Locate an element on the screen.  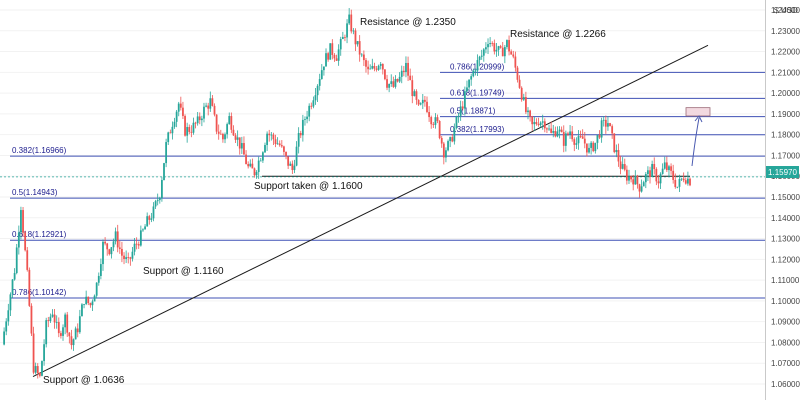
price-tick: 1.23000 is located at coordinates (785, 31).